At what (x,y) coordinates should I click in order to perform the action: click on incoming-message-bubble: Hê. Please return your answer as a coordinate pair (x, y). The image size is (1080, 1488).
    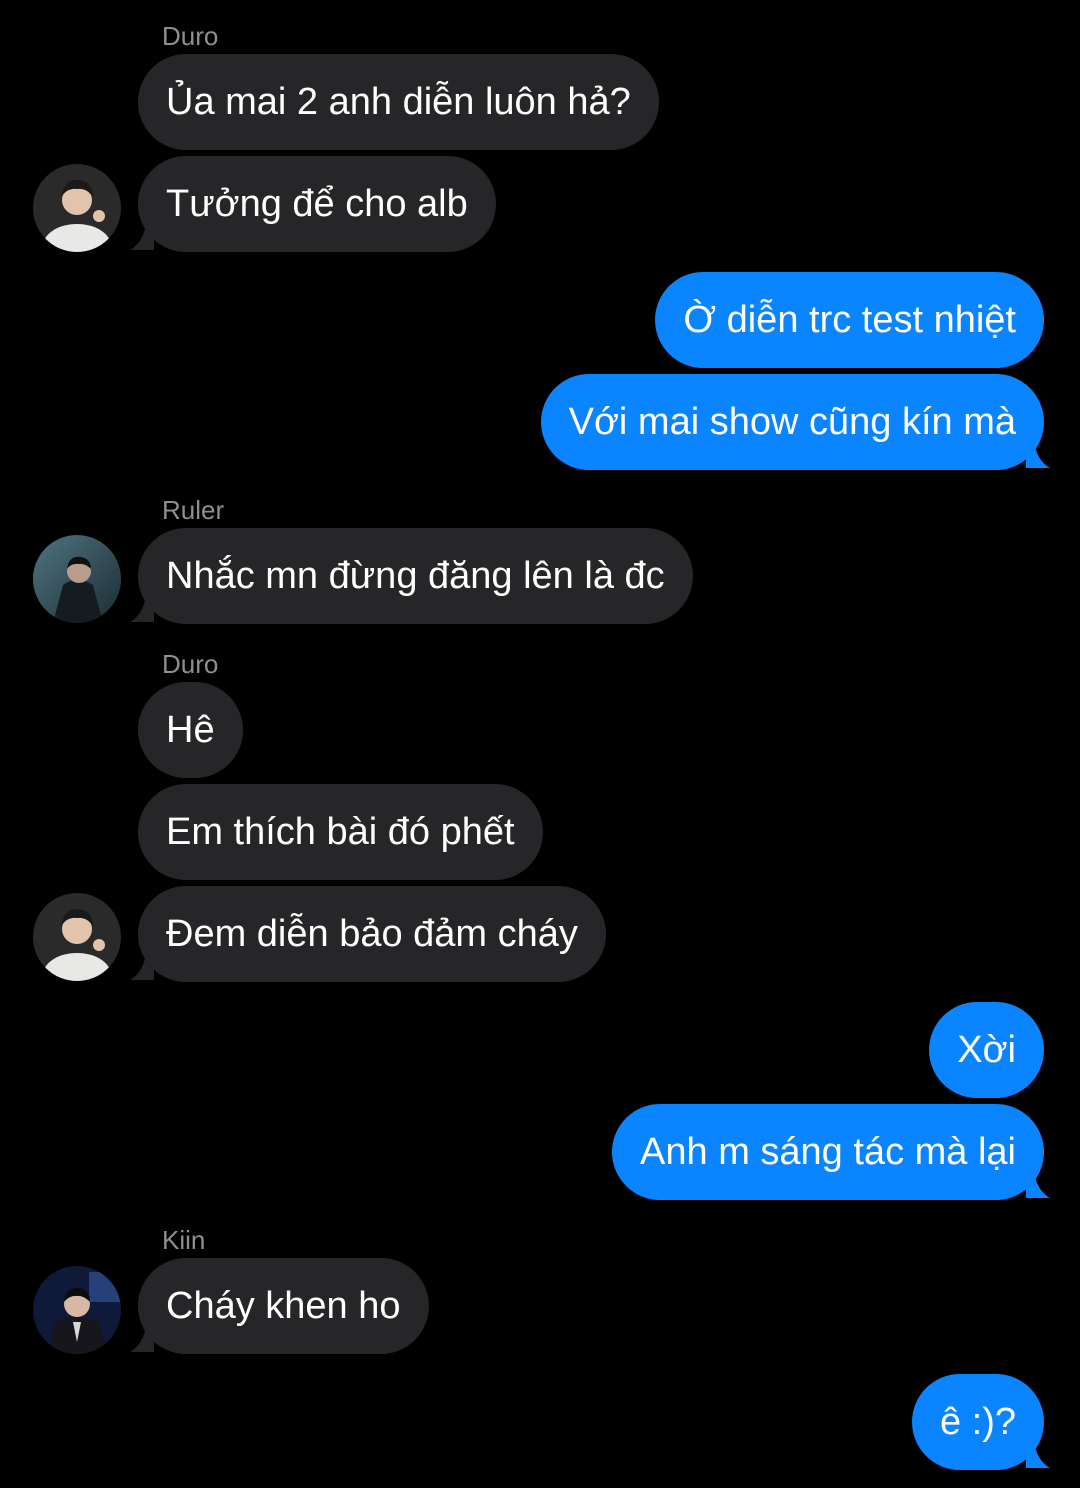
    Looking at the image, I should click on (190, 730).